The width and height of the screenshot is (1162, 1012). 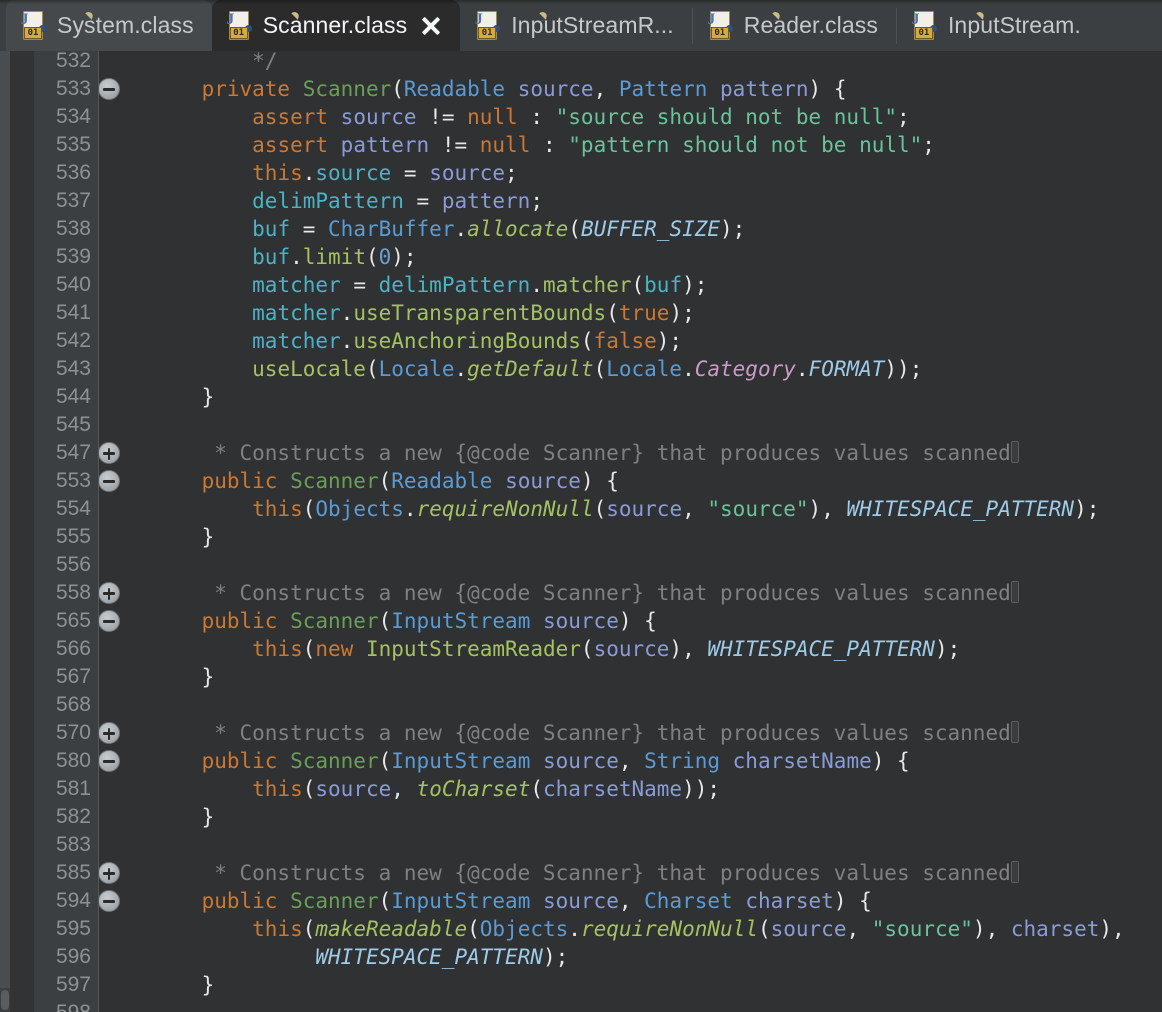 What do you see at coordinates (73, 872) in the screenshot?
I see `line-number: 585` at bounding box center [73, 872].